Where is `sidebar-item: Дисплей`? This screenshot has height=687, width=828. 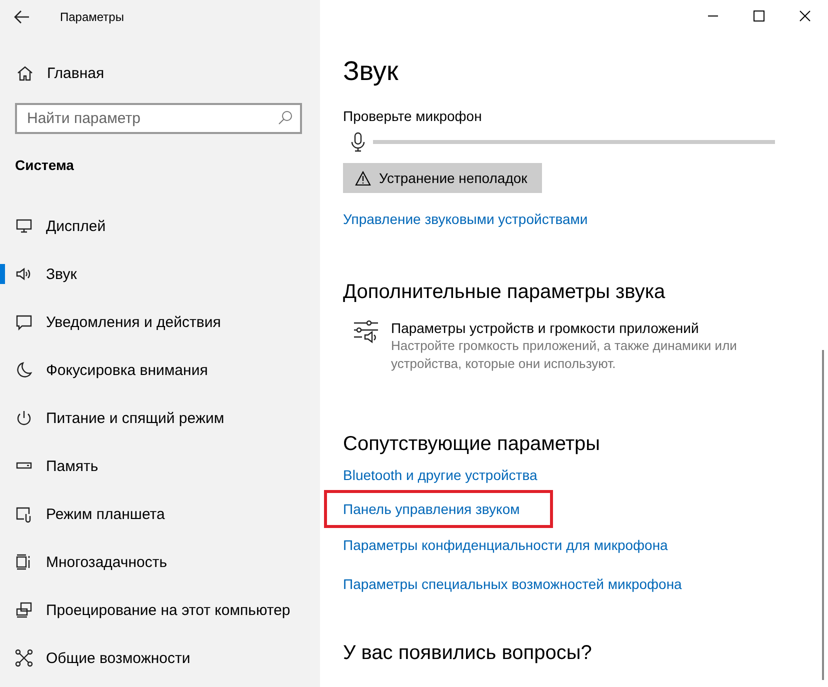
sidebar-item: Дисплей is located at coordinates (160, 226).